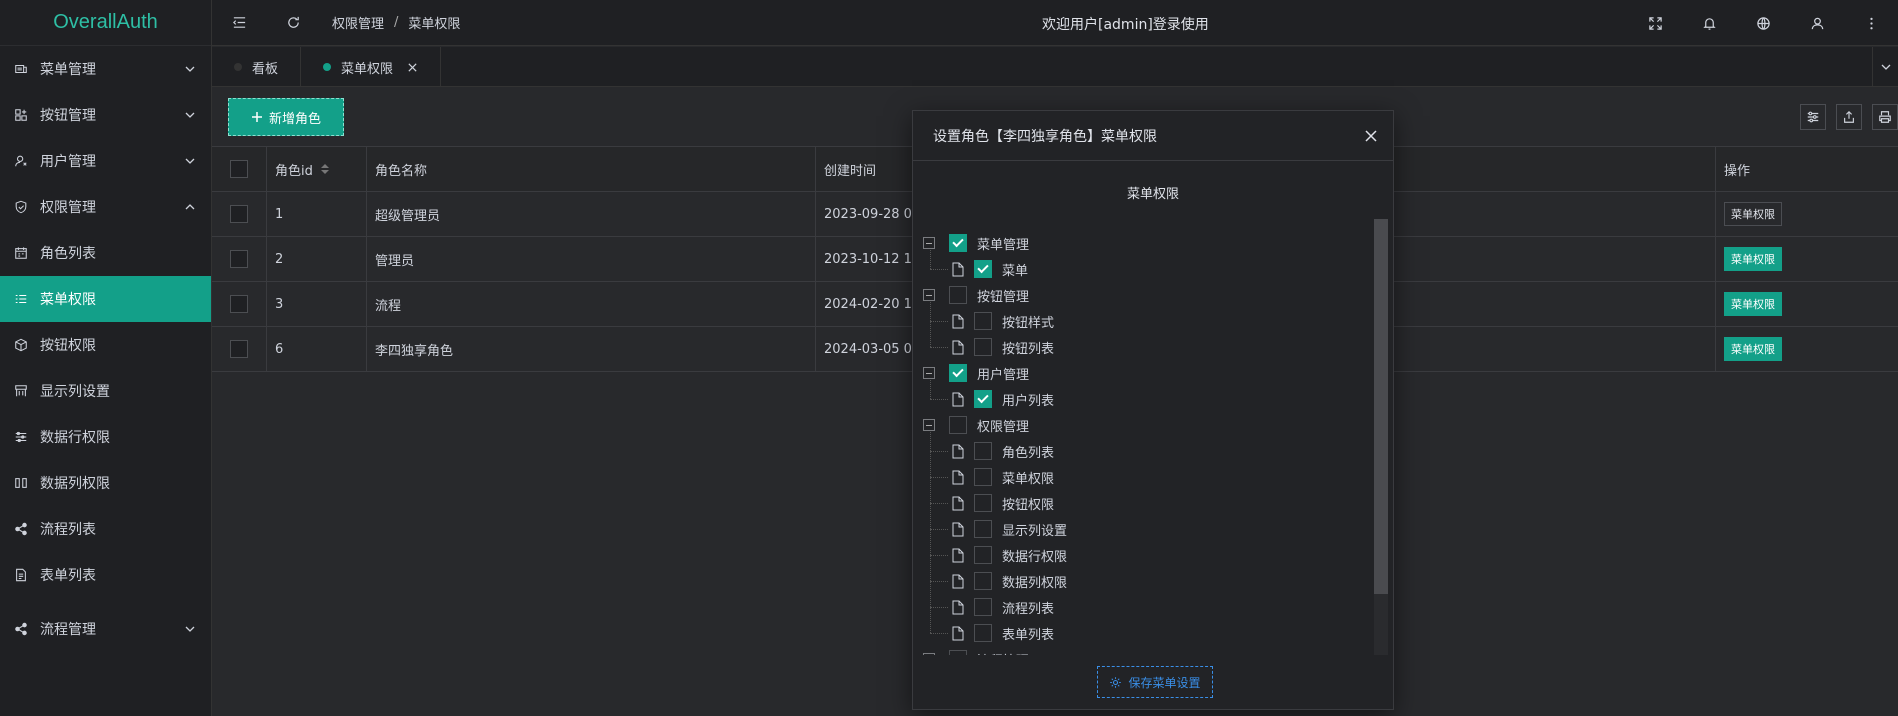 Image resolution: width=1898 pixels, height=716 pixels. What do you see at coordinates (976, 243) in the screenshot?
I see `tree-node-group: 菜单管理` at bounding box center [976, 243].